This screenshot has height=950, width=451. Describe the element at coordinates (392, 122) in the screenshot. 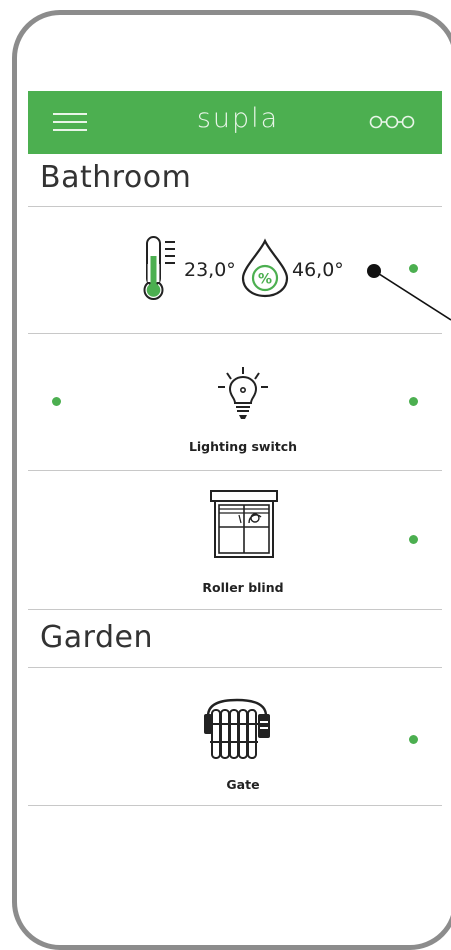

I see `triple-circle-icon` at that location.